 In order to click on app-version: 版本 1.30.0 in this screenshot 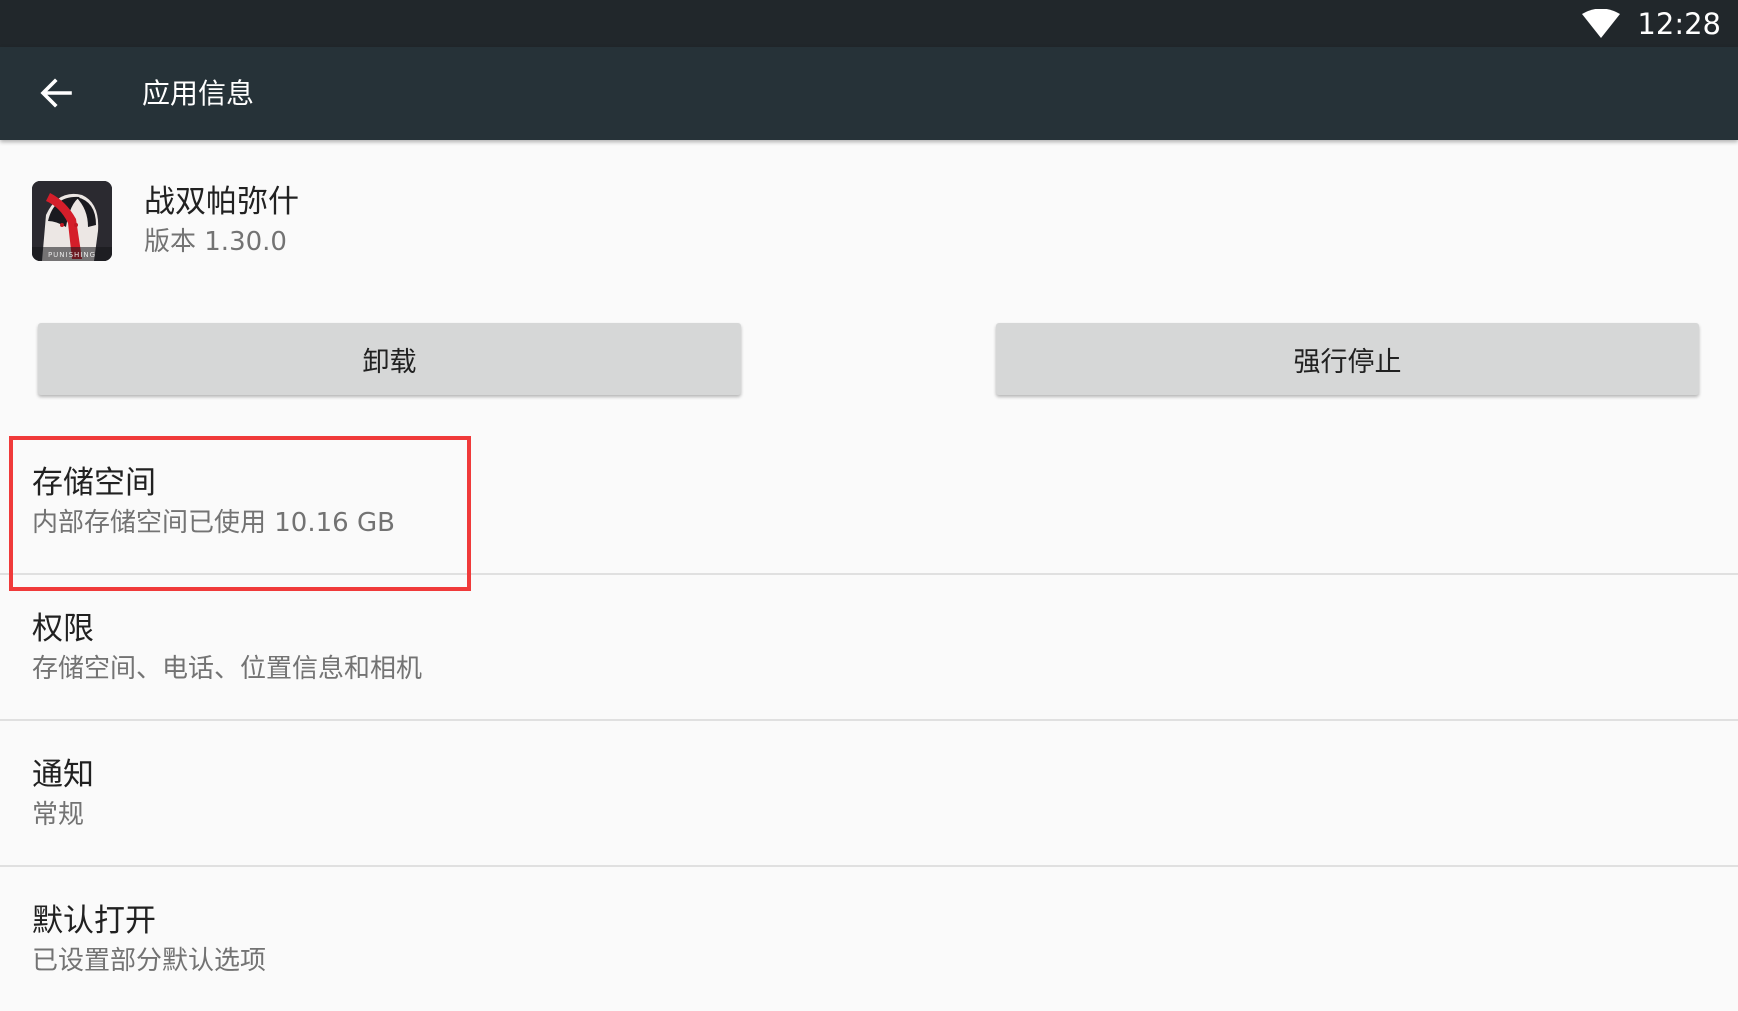, I will do `click(215, 242)`.